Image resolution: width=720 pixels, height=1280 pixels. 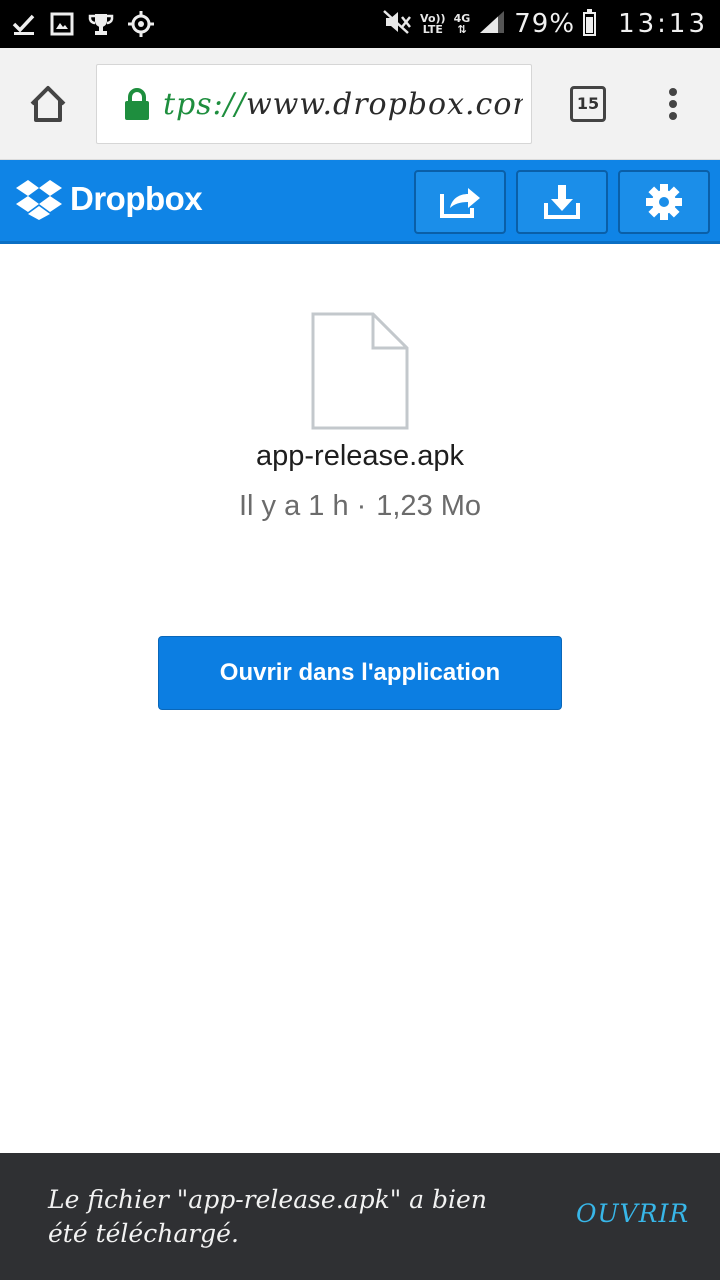 What do you see at coordinates (360, 371) in the screenshot?
I see `file-icon` at bounding box center [360, 371].